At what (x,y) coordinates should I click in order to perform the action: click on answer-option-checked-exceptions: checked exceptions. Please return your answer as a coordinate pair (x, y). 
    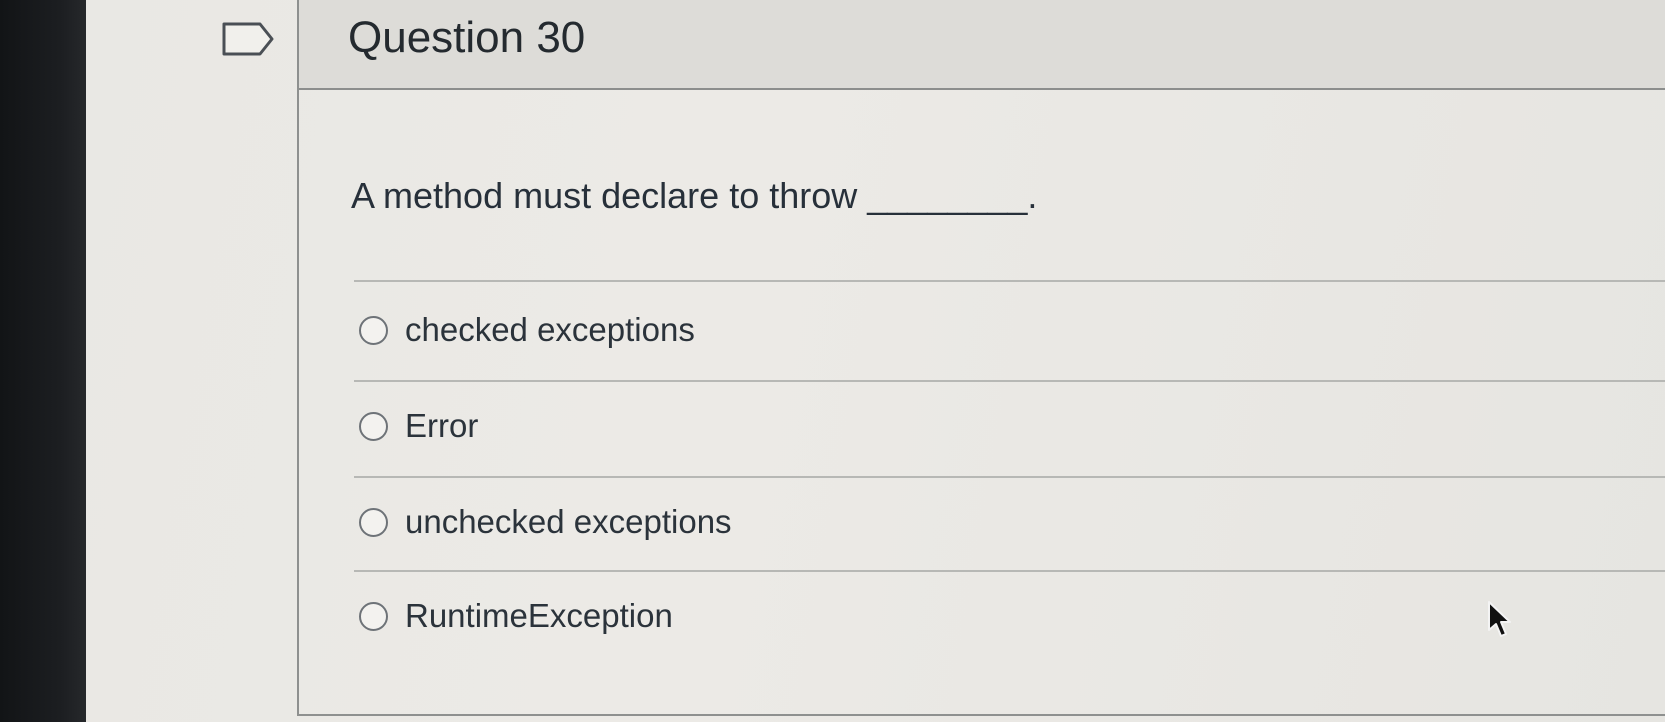
    Looking at the image, I should click on (809, 330).